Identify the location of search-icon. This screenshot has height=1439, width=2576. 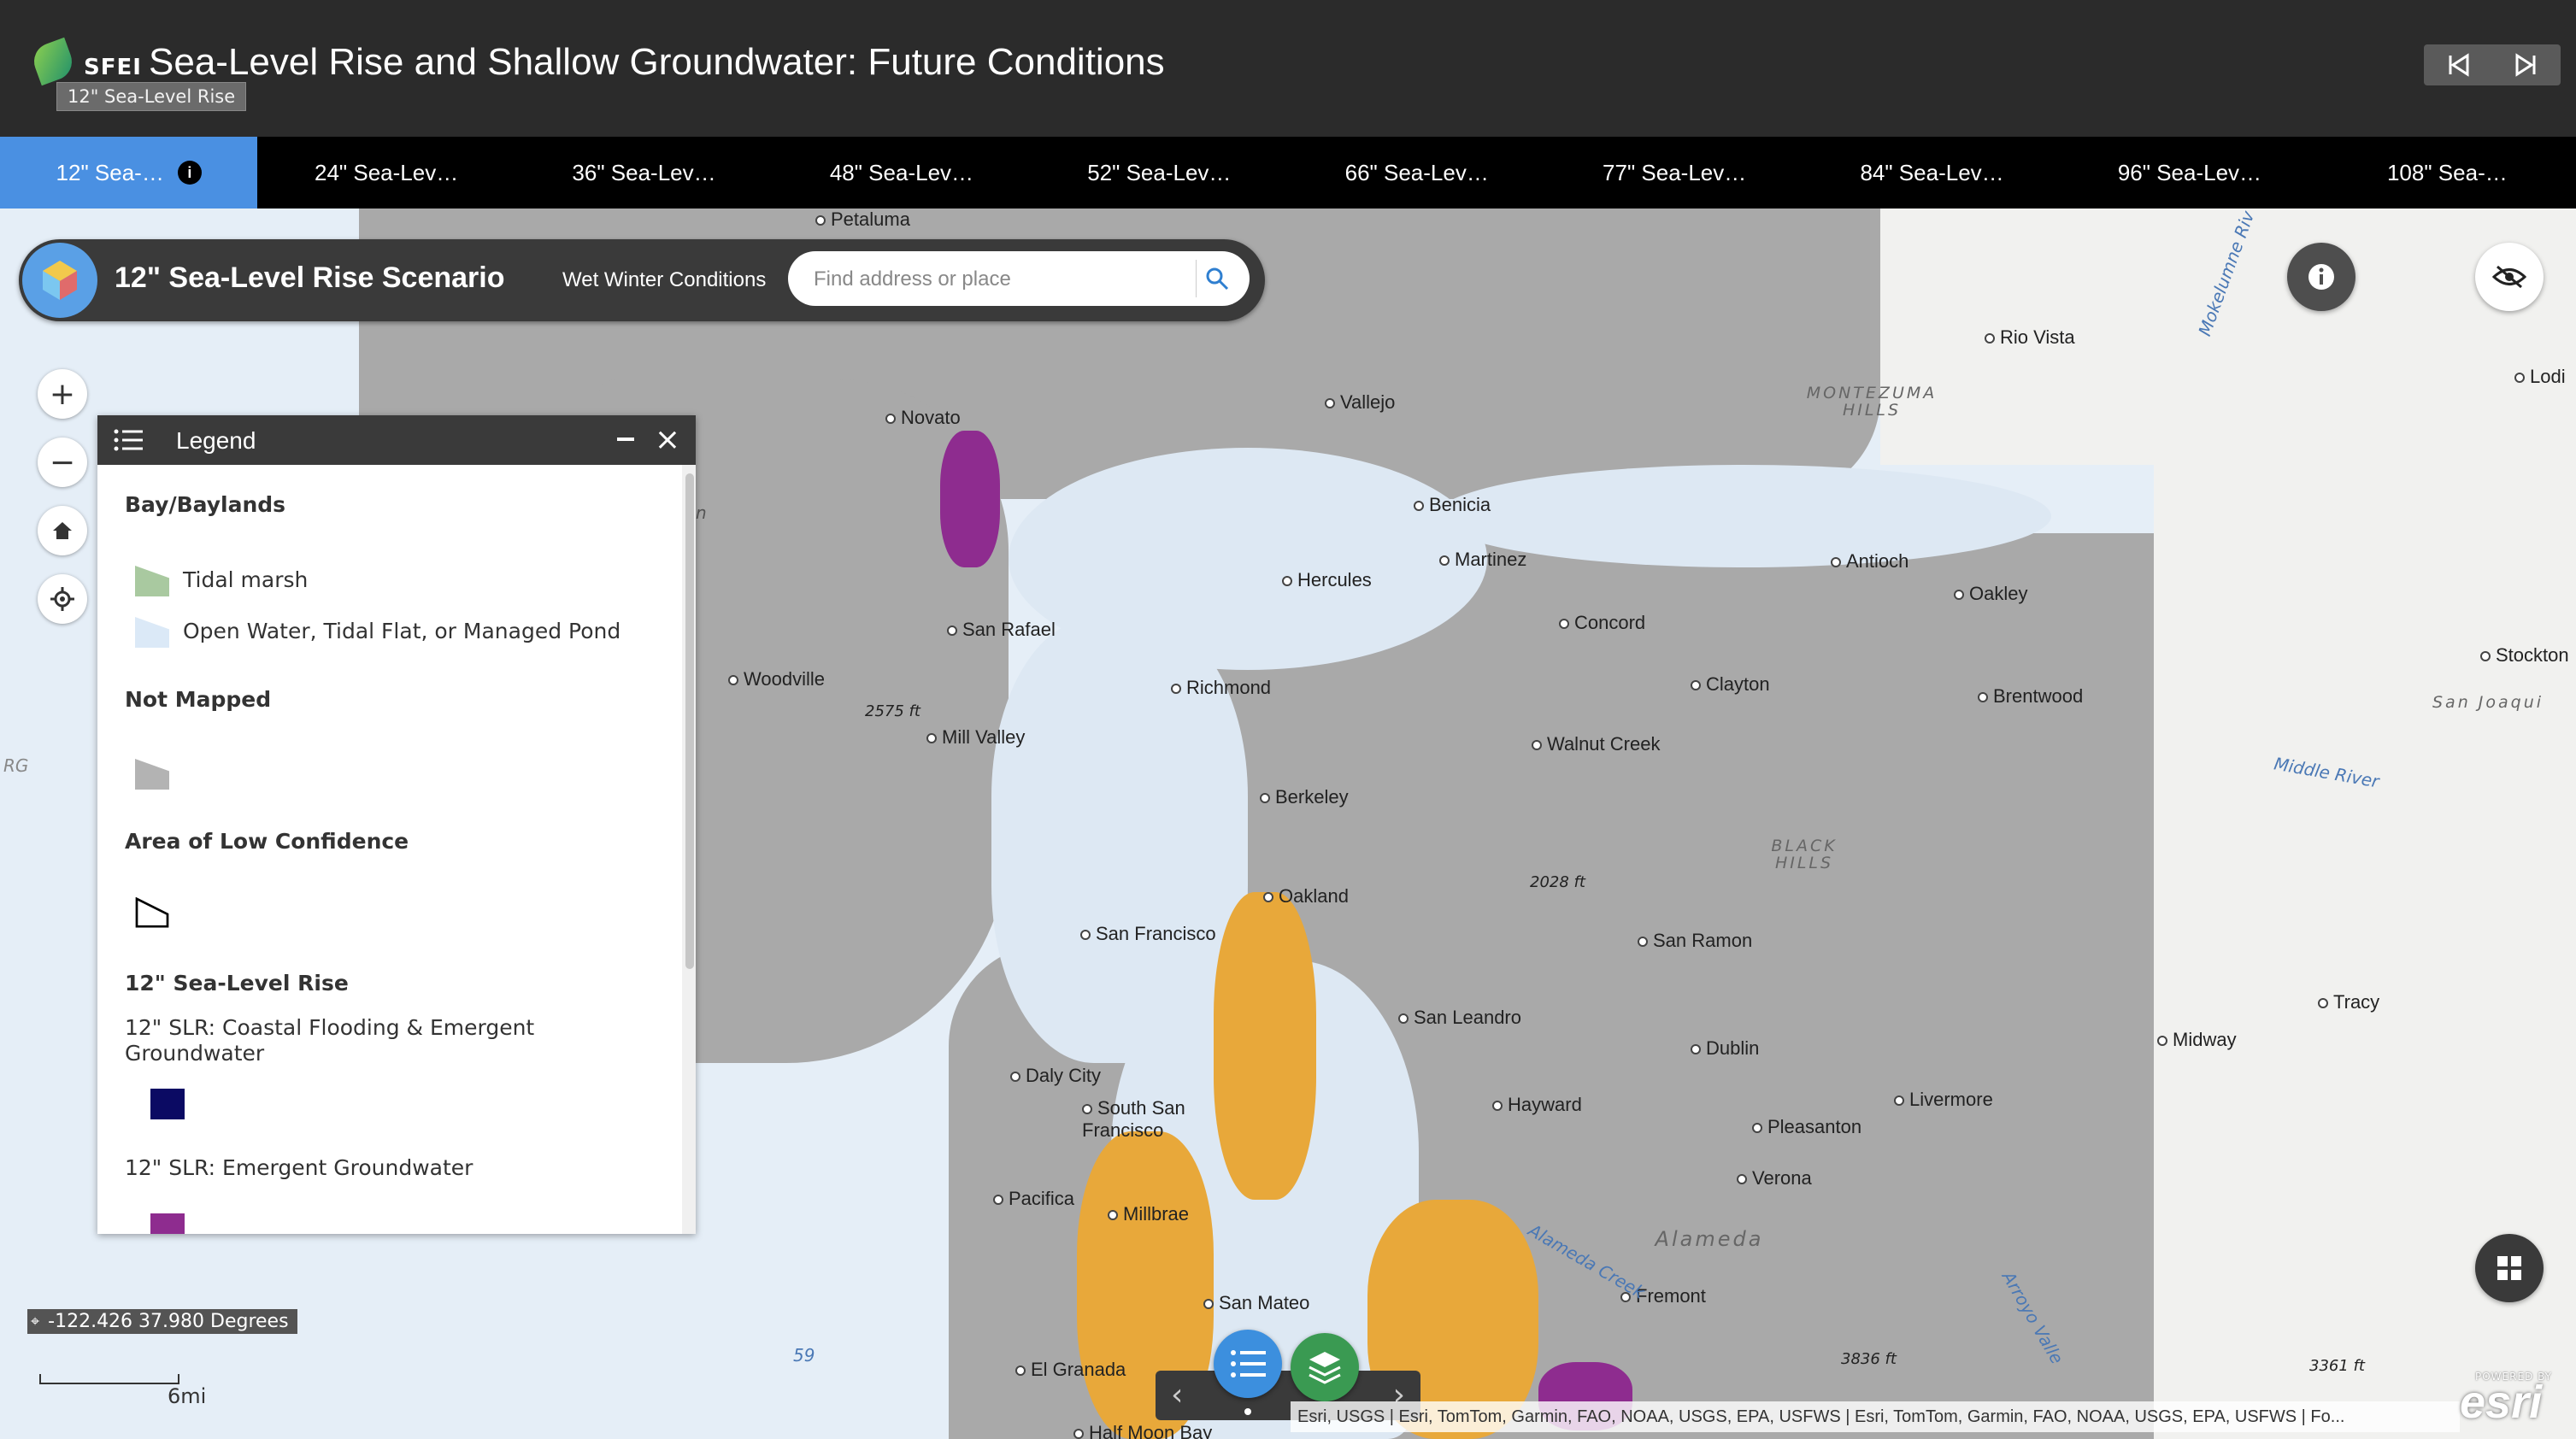
(1217, 279).